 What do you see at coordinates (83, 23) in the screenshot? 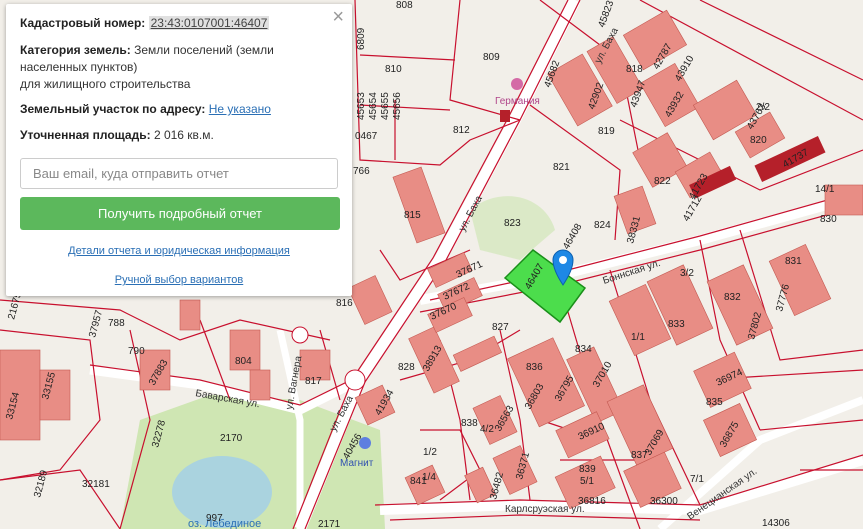
I see `cadastral-label: Кадастровый номер:` at bounding box center [83, 23].